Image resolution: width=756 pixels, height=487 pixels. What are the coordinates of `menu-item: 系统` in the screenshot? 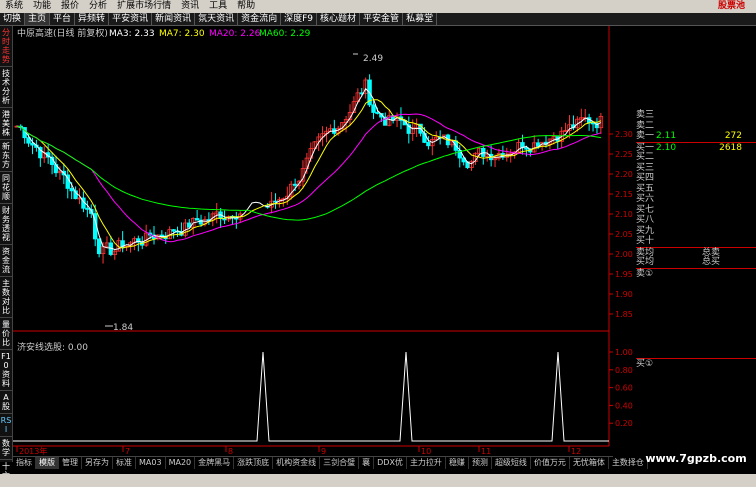 It's located at (14, 6).